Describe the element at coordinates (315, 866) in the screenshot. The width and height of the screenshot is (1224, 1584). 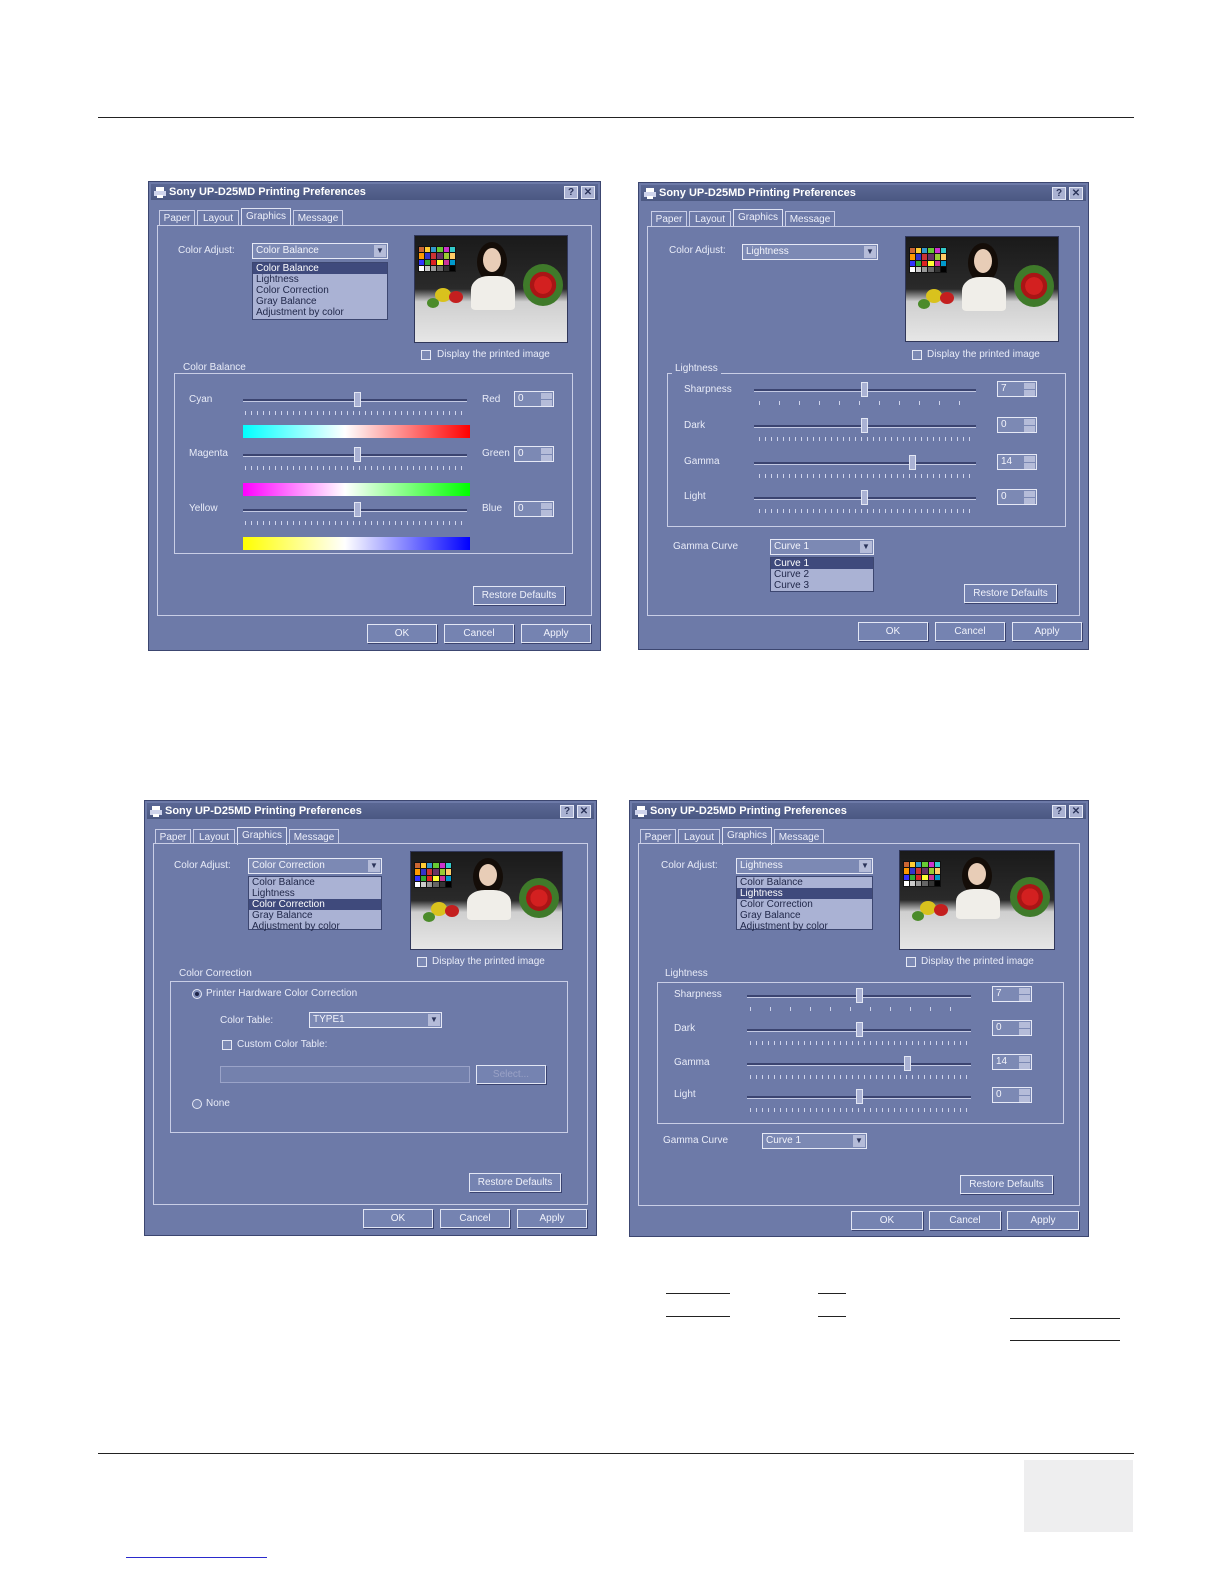
I see `color-adjust-select: Color Correction ▼` at that location.